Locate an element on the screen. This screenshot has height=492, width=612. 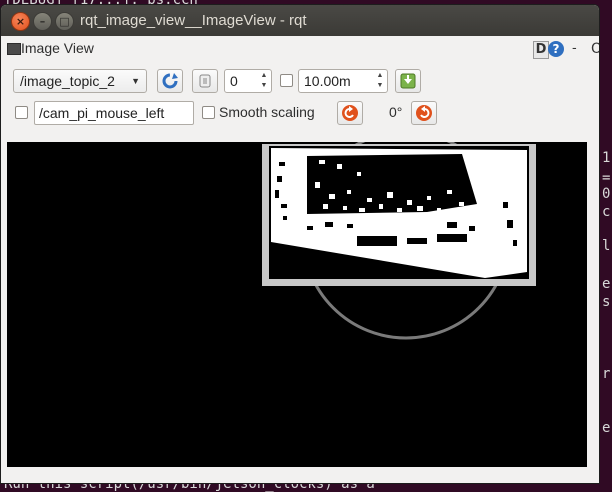
rotate-left-icon is located at coordinates (350, 113).